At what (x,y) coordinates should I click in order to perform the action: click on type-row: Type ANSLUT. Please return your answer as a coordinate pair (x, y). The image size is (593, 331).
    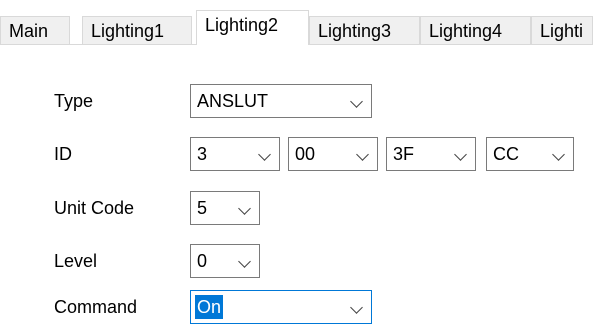
    Looking at the image, I should click on (296, 101).